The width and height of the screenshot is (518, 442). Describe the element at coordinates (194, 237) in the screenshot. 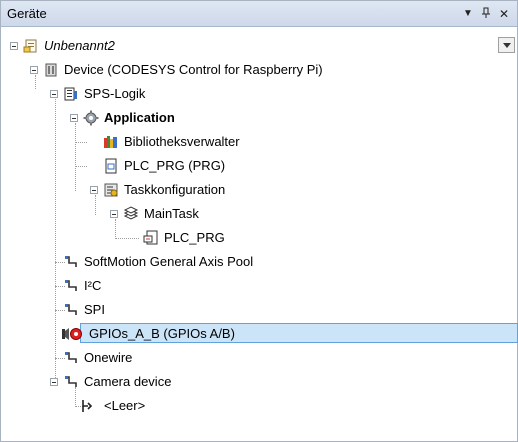

I see `plc-prg-call-label: PLC_PRG` at that location.